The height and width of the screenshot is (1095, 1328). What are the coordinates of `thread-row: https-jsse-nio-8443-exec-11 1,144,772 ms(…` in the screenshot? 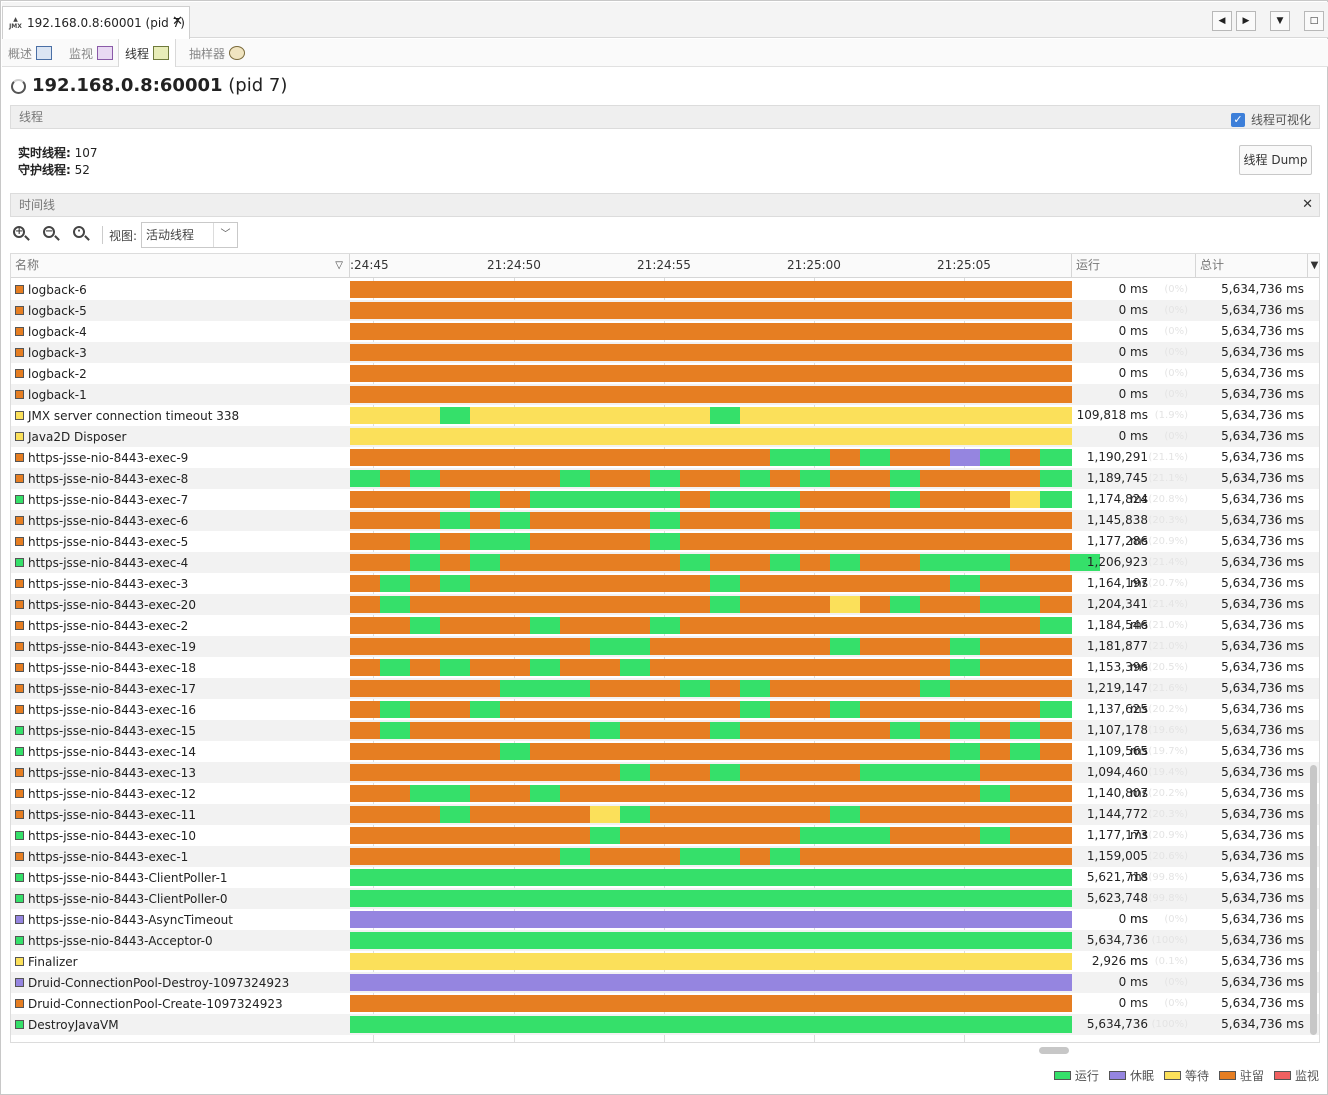 It's located at (665, 823).